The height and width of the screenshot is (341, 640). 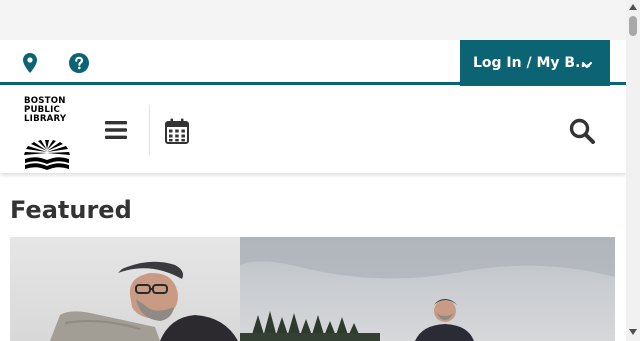 I want to click on scroll-up-arrow-icon, so click(x=633, y=7).